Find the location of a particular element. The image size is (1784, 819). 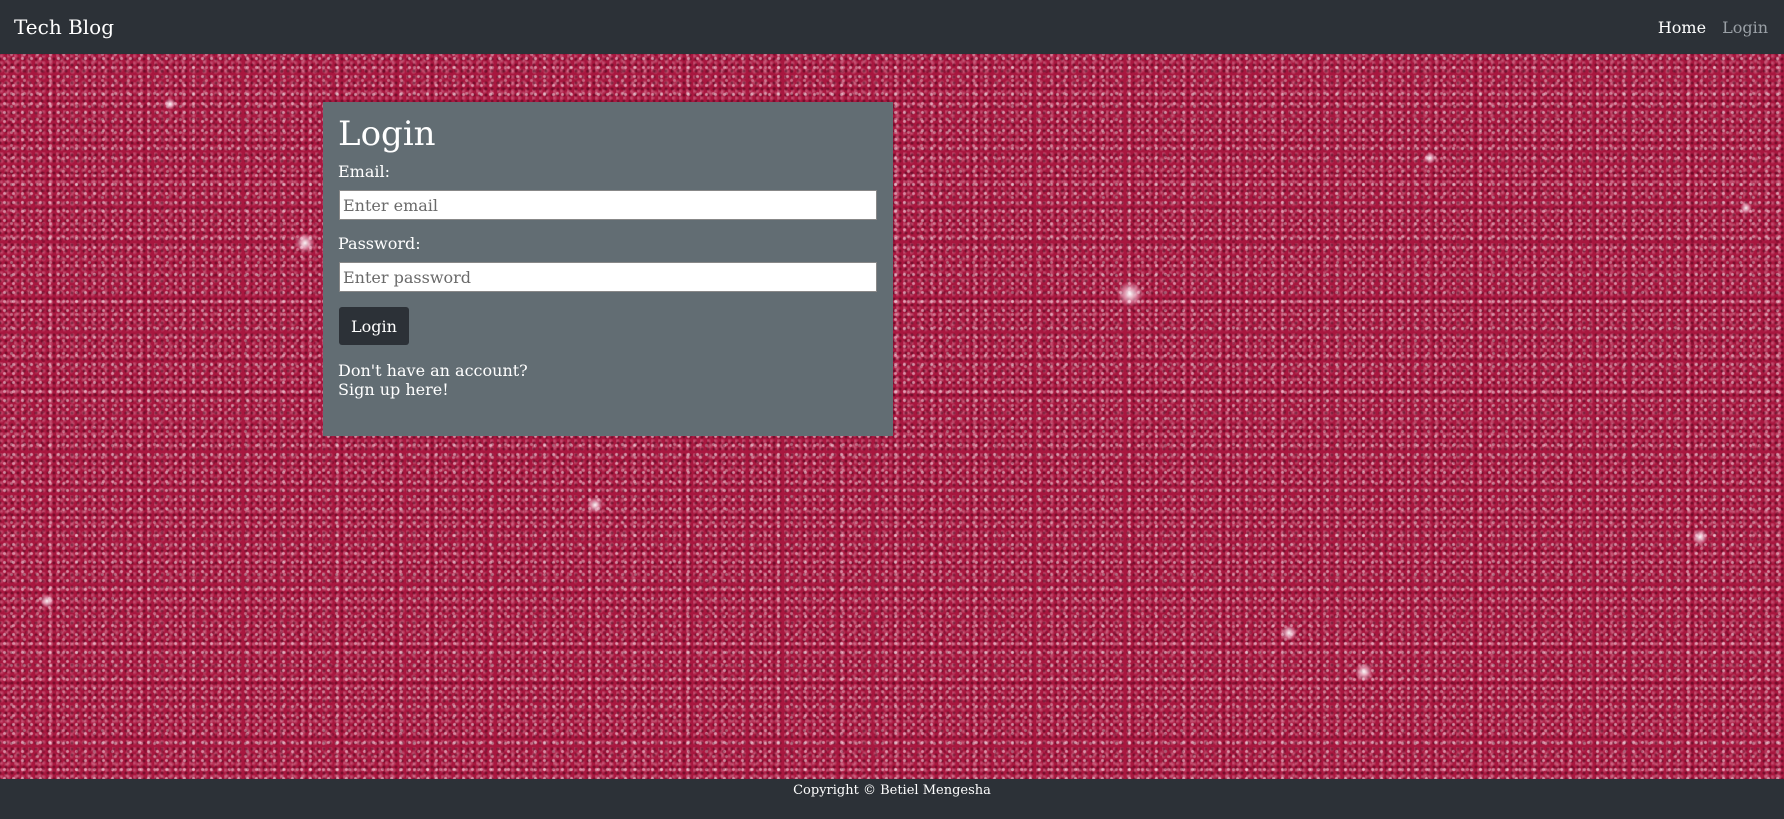

nav-link-login: Login is located at coordinates (1745, 27).